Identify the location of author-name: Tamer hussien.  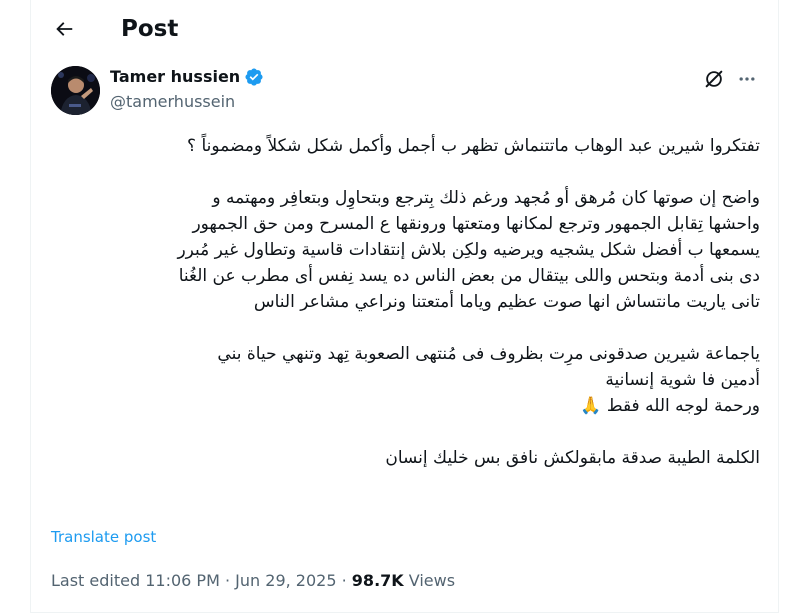
(175, 77).